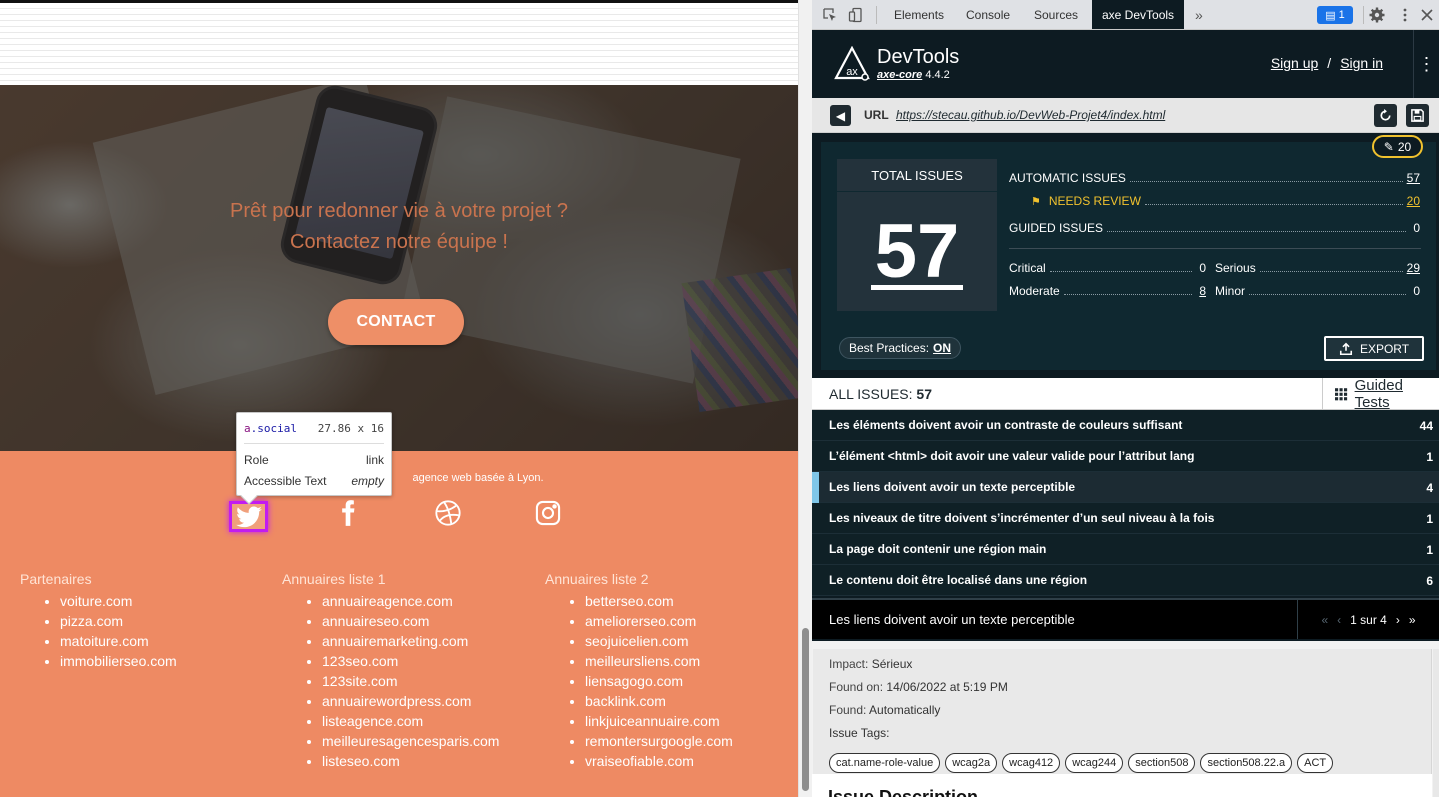 The image size is (1439, 797). What do you see at coordinates (118, 641) in the screenshot?
I see `footer-link: matoiture.com` at bounding box center [118, 641].